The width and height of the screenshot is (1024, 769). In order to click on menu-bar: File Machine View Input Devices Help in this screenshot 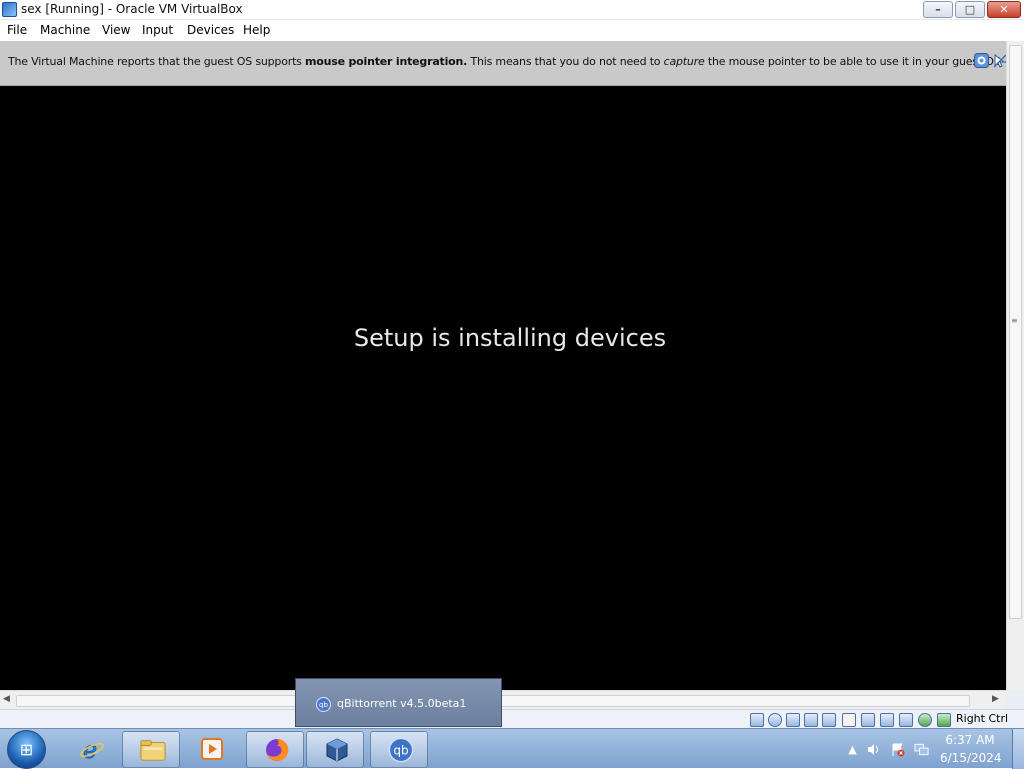, I will do `click(512, 30)`.